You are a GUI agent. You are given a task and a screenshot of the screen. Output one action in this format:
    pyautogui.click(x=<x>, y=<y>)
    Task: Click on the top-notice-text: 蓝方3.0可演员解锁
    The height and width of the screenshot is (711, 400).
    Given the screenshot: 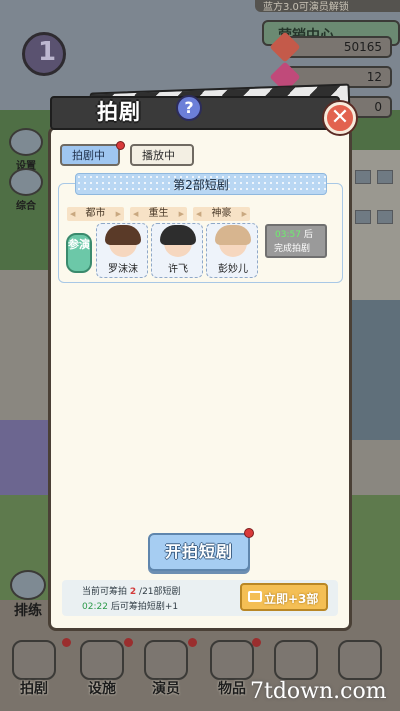 What is the action you would take?
    pyautogui.click(x=306, y=7)
    